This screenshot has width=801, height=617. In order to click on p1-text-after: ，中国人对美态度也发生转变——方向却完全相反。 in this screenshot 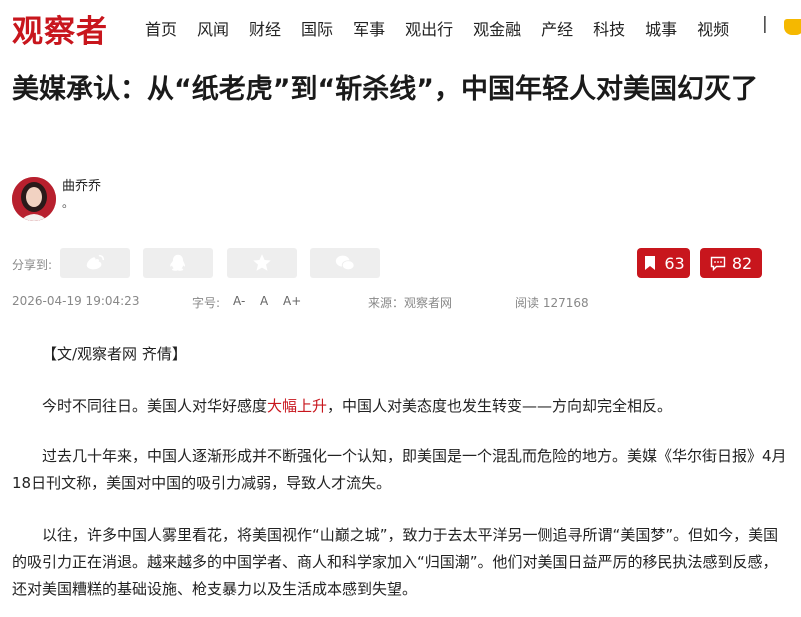, I will do `click(500, 406)`.